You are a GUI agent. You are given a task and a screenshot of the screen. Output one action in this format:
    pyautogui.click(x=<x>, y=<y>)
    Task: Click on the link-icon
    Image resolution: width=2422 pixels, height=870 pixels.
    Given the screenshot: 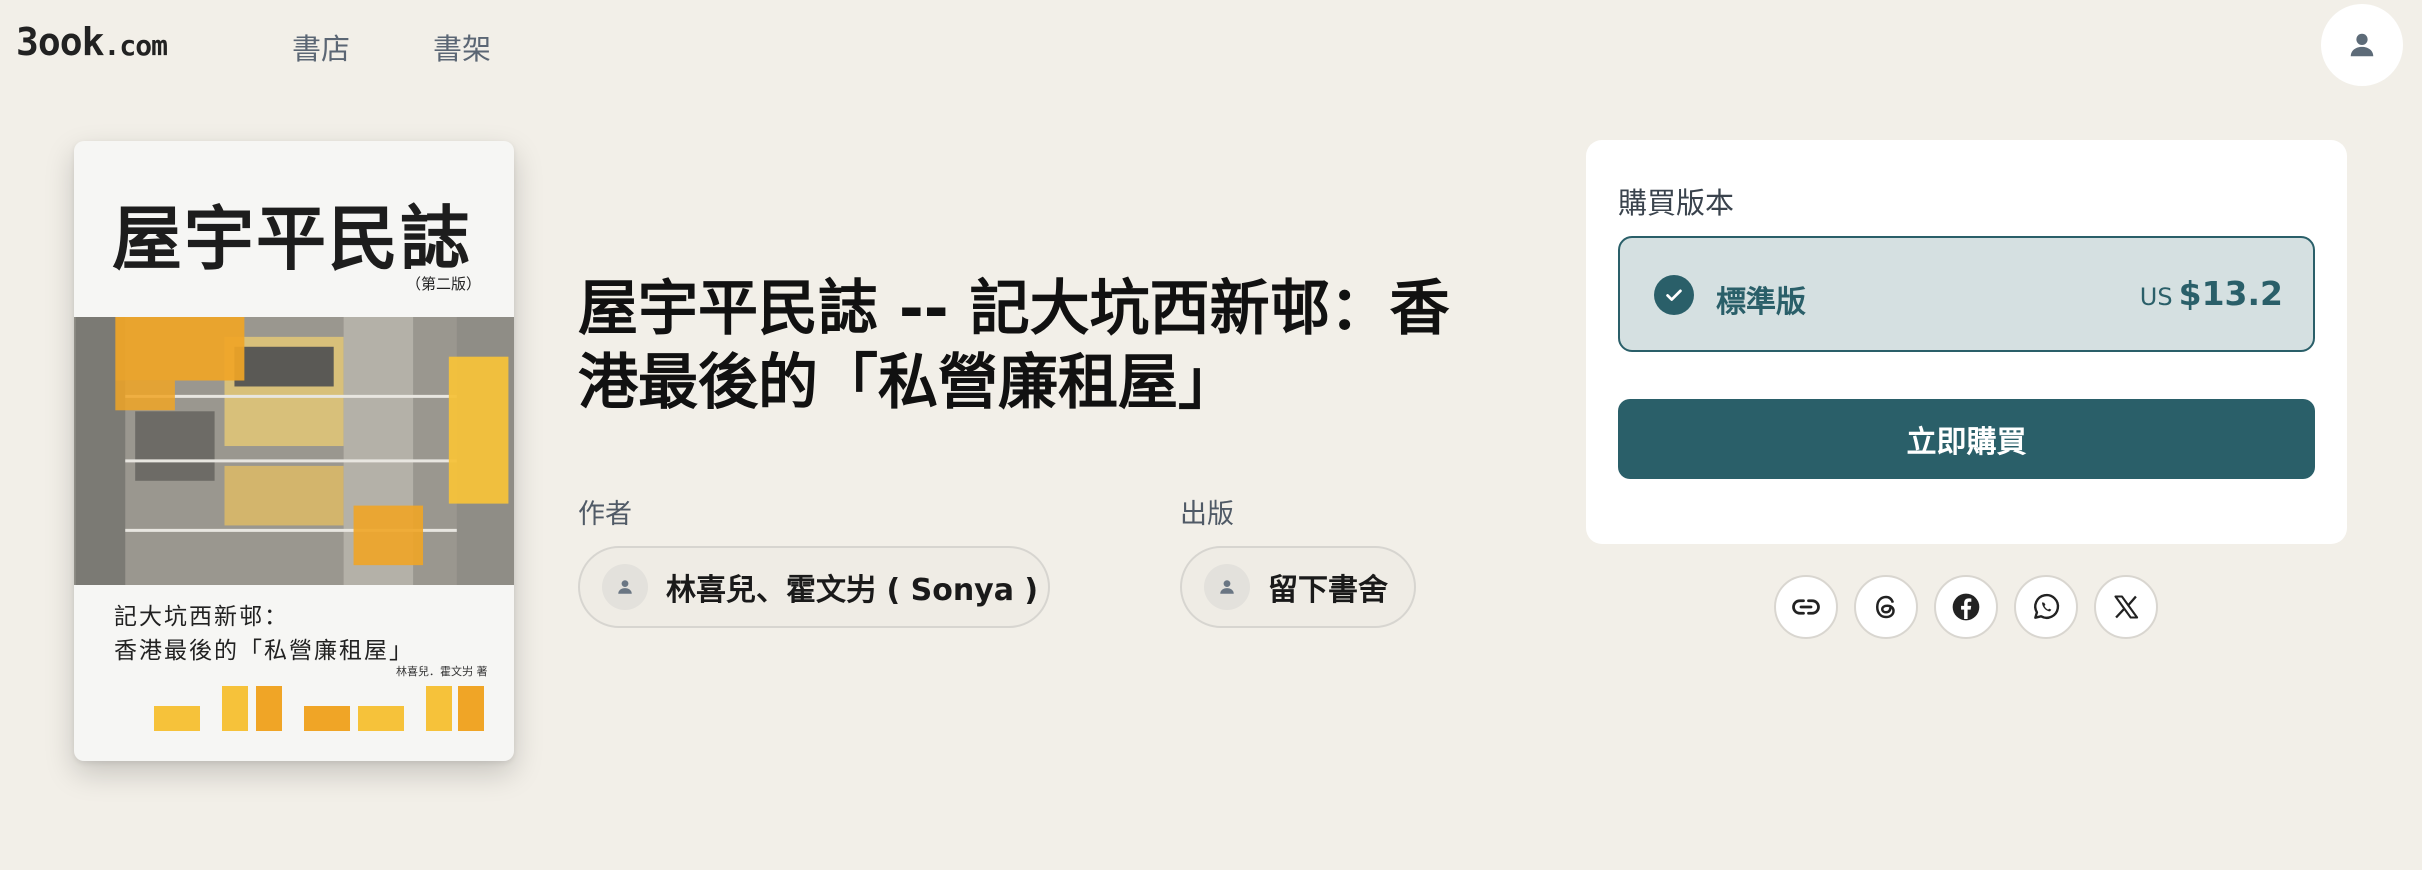 What is the action you would take?
    pyautogui.click(x=1806, y=607)
    